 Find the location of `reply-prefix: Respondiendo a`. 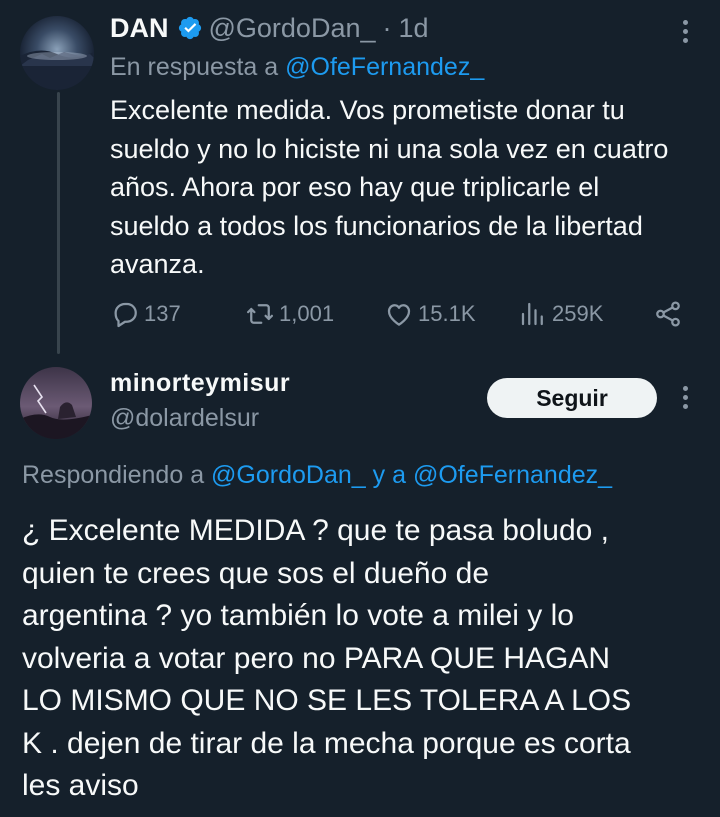

reply-prefix: Respondiendo a is located at coordinates (113, 475).